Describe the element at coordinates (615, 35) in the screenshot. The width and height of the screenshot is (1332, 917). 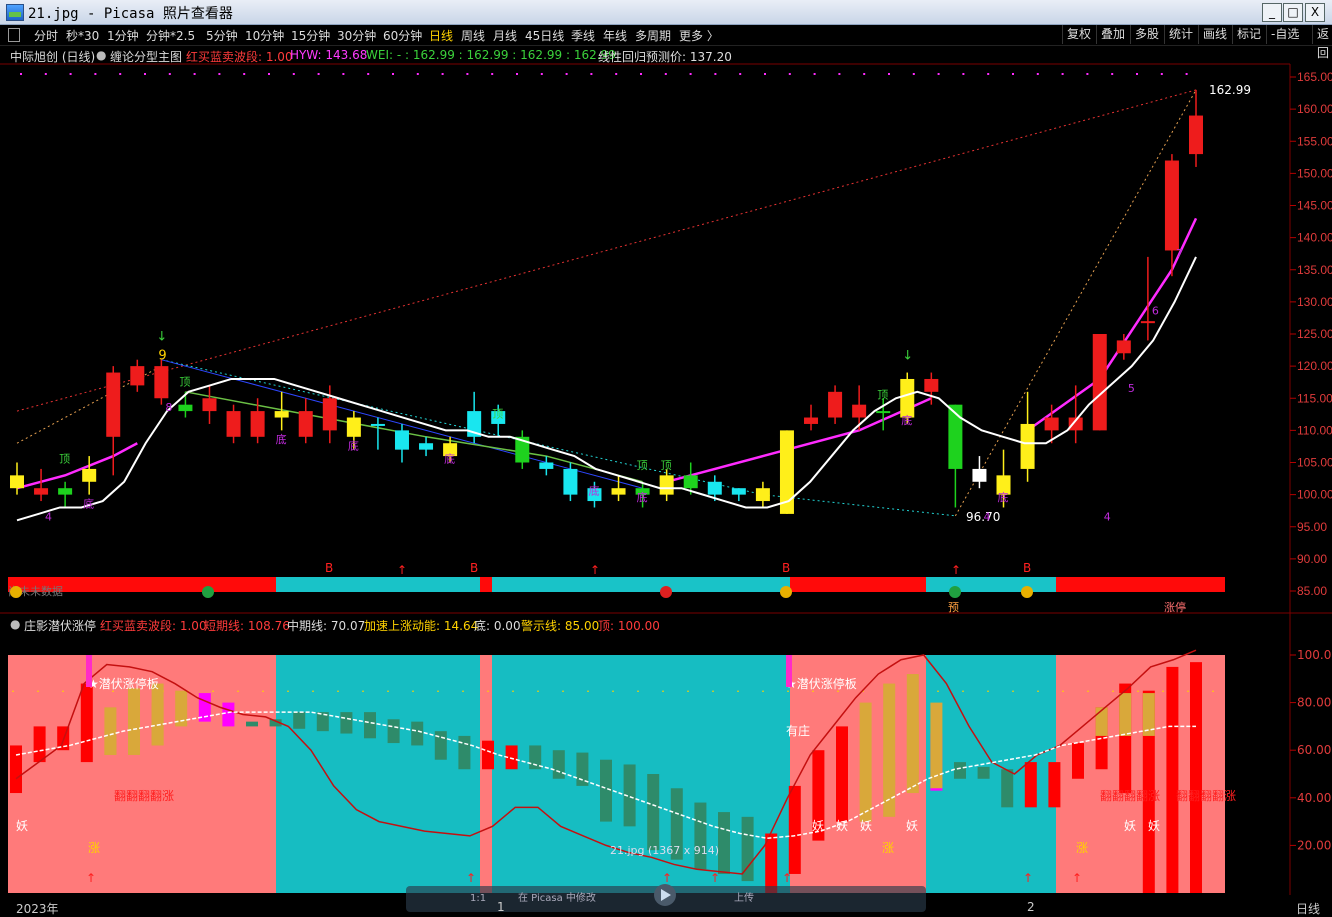
I see `period-tab: 年线` at that location.